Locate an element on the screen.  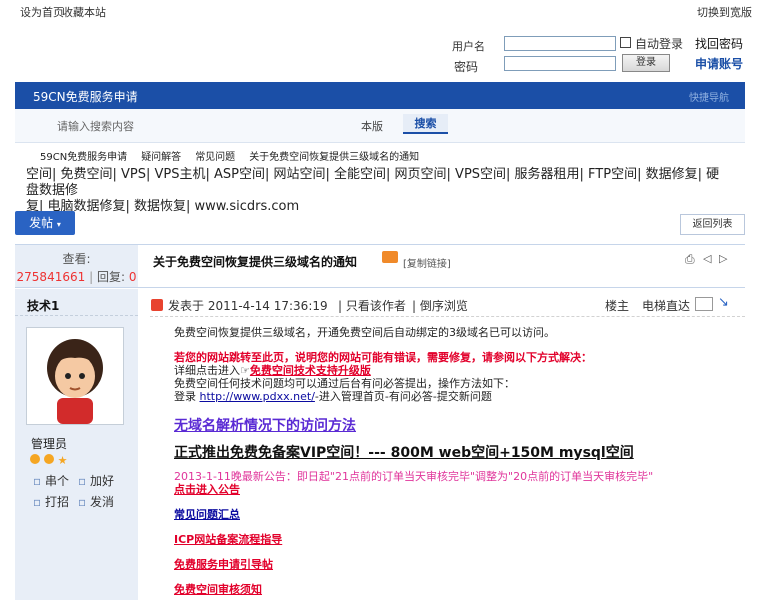
content-paragraph: 免费空间恢复提供三级域名，开通免费空间后自动绑定的3级域名已可以访问。 is located at coordinates (364, 332).